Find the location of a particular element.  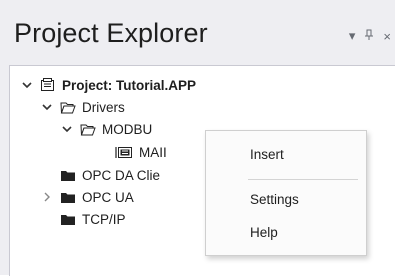

pin-icon is located at coordinates (369, 36).